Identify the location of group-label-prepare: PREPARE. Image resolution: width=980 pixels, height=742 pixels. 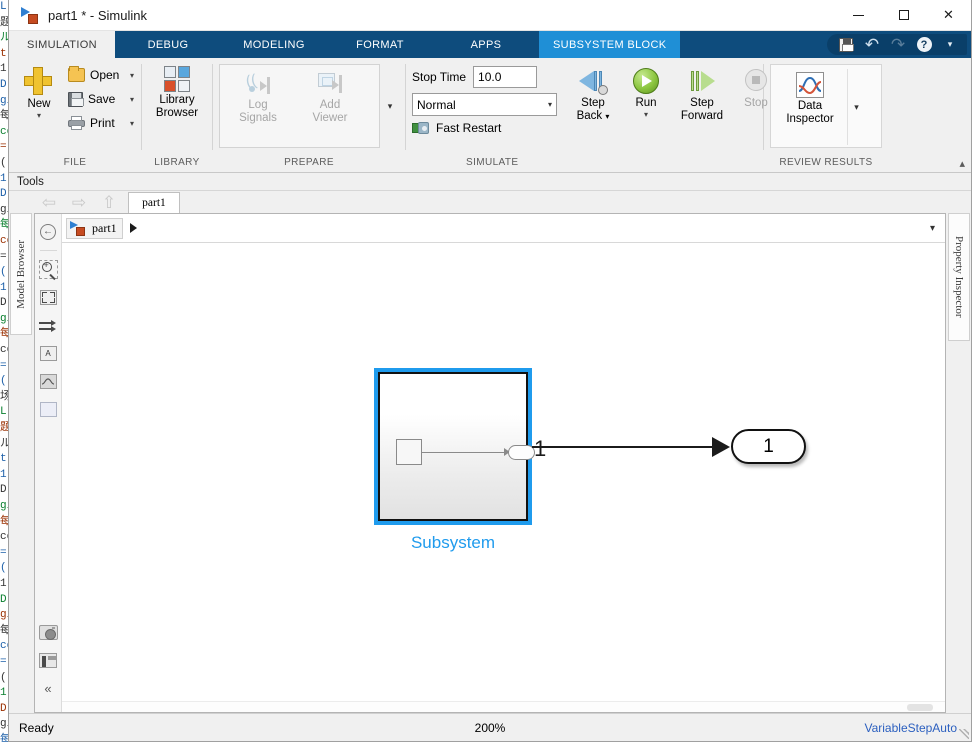
(309, 162).